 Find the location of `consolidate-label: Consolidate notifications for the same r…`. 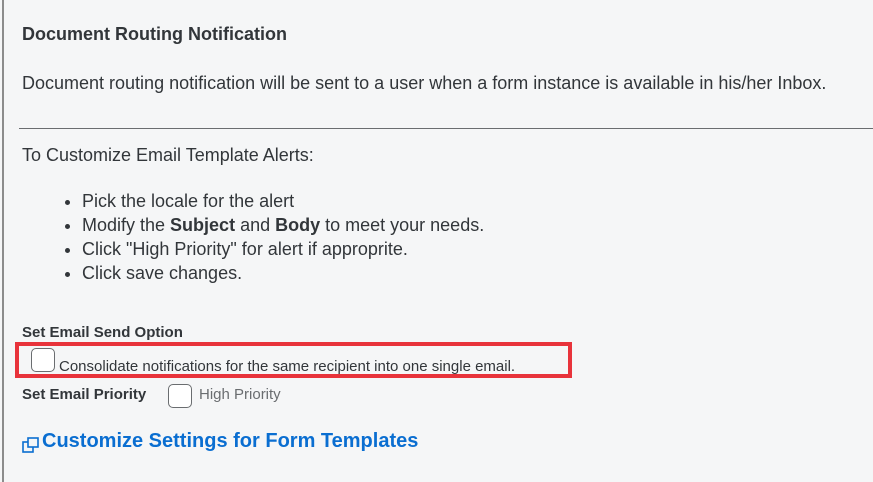

consolidate-label: Consolidate notifications for the same r… is located at coordinates (287, 366).